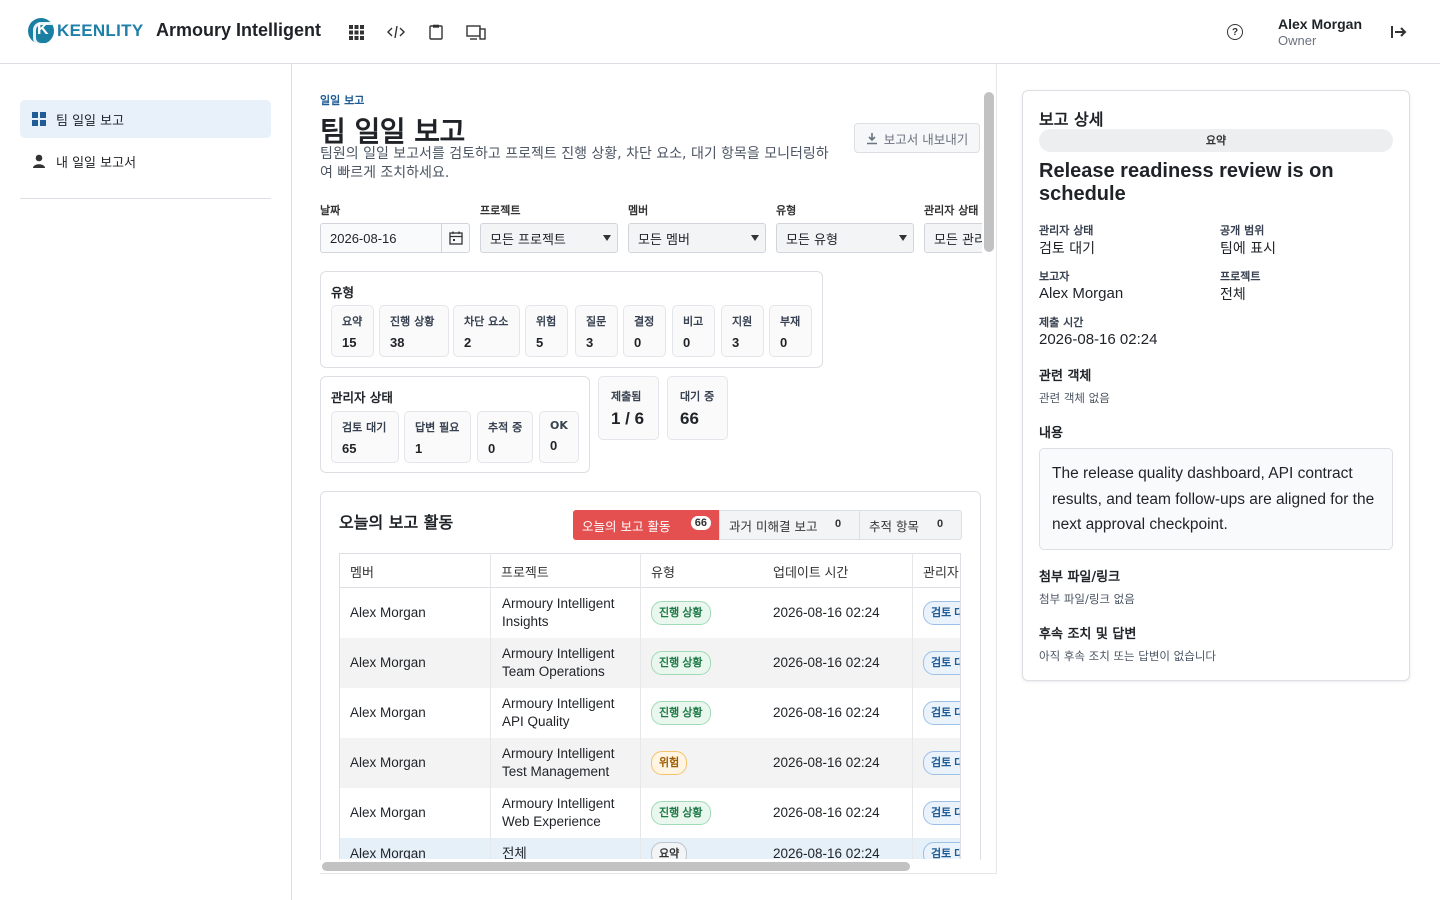 The width and height of the screenshot is (1440, 900). What do you see at coordinates (1233, 295) in the screenshot?
I see `field-value-project: 전체` at bounding box center [1233, 295].